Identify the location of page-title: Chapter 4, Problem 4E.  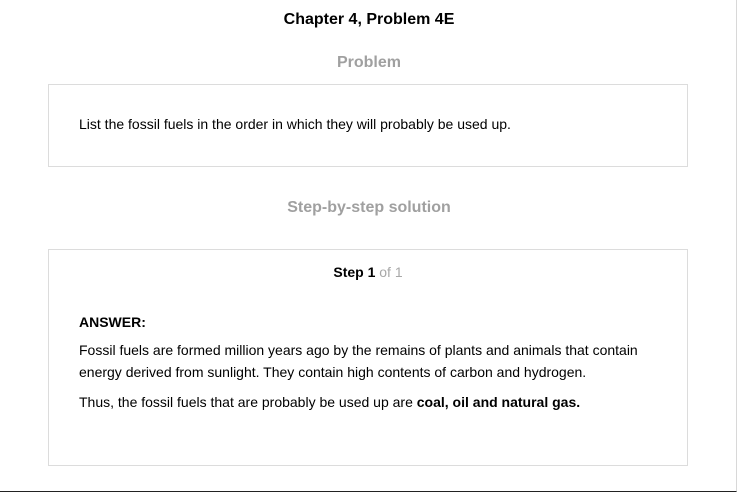
(369, 19).